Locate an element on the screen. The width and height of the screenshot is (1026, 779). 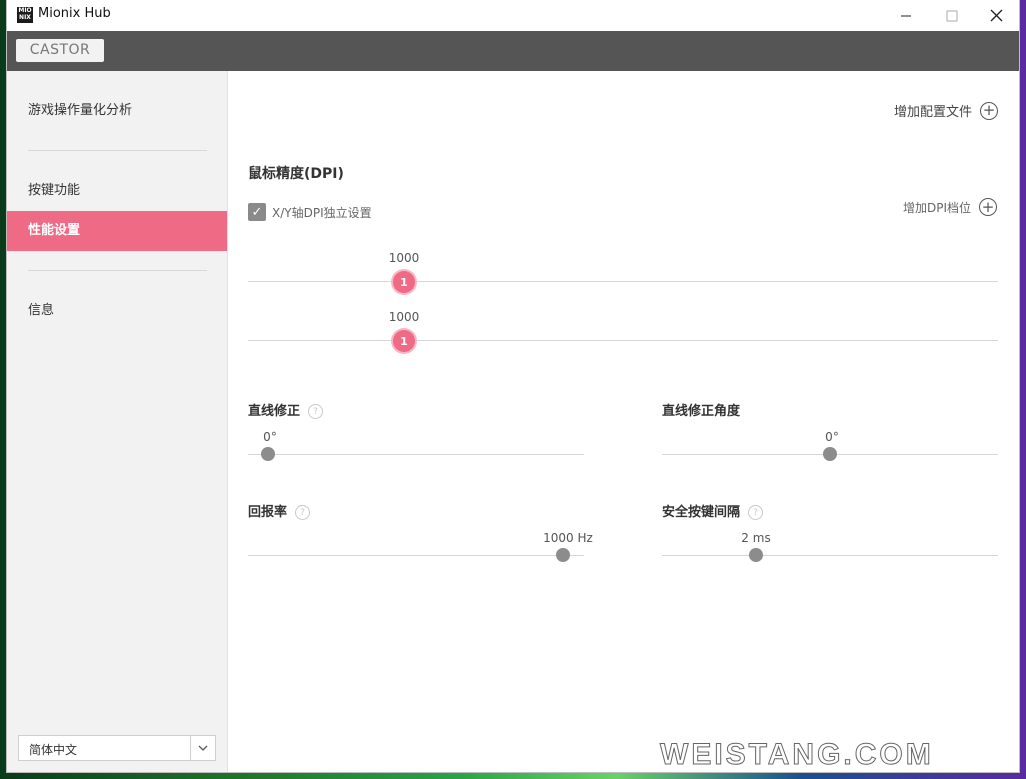
device-tab-castor: CASTOR is located at coordinates (60, 50).